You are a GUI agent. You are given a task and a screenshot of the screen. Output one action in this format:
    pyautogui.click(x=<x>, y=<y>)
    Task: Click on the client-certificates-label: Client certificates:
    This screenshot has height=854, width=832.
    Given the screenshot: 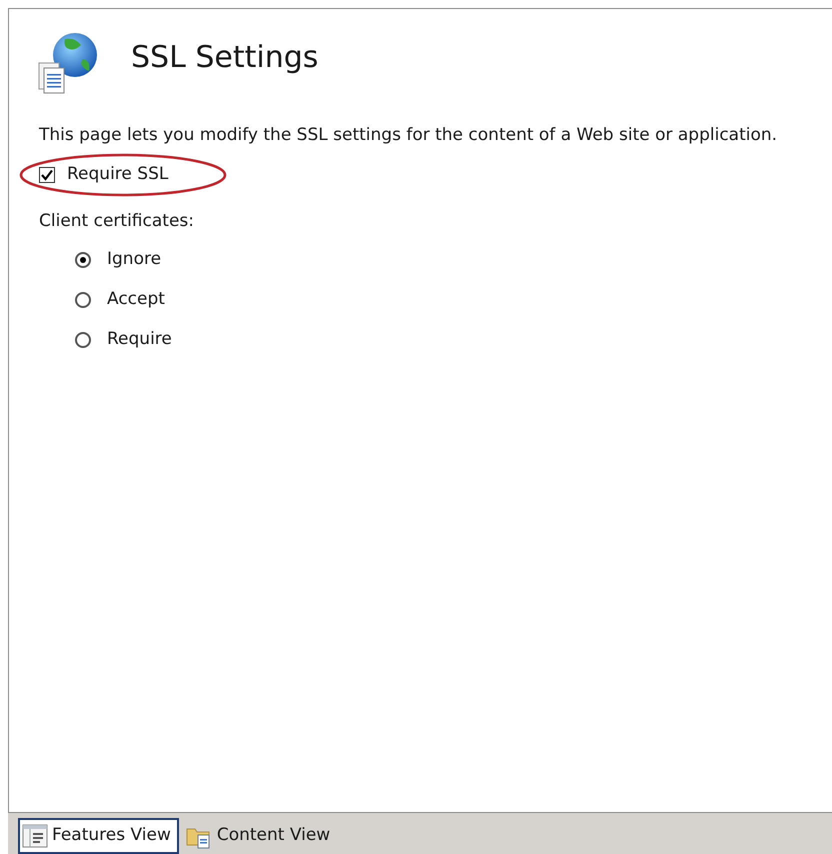 What is the action you would take?
    pyautogui.click(x=117, y=221)
    